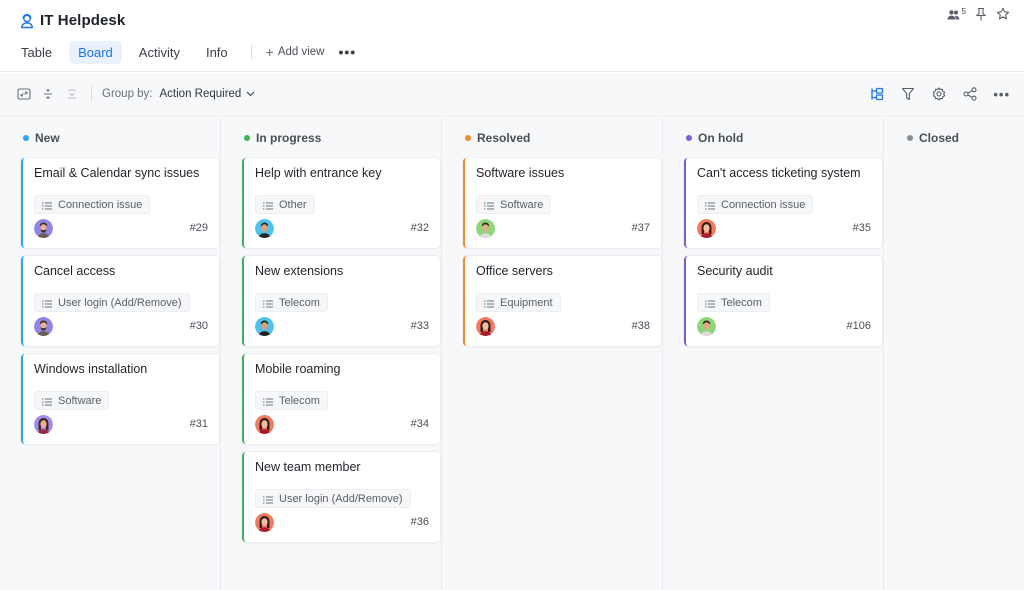 The image size is (1024, 590). I want to click on collapse-rows-icon, so click(48, 94).